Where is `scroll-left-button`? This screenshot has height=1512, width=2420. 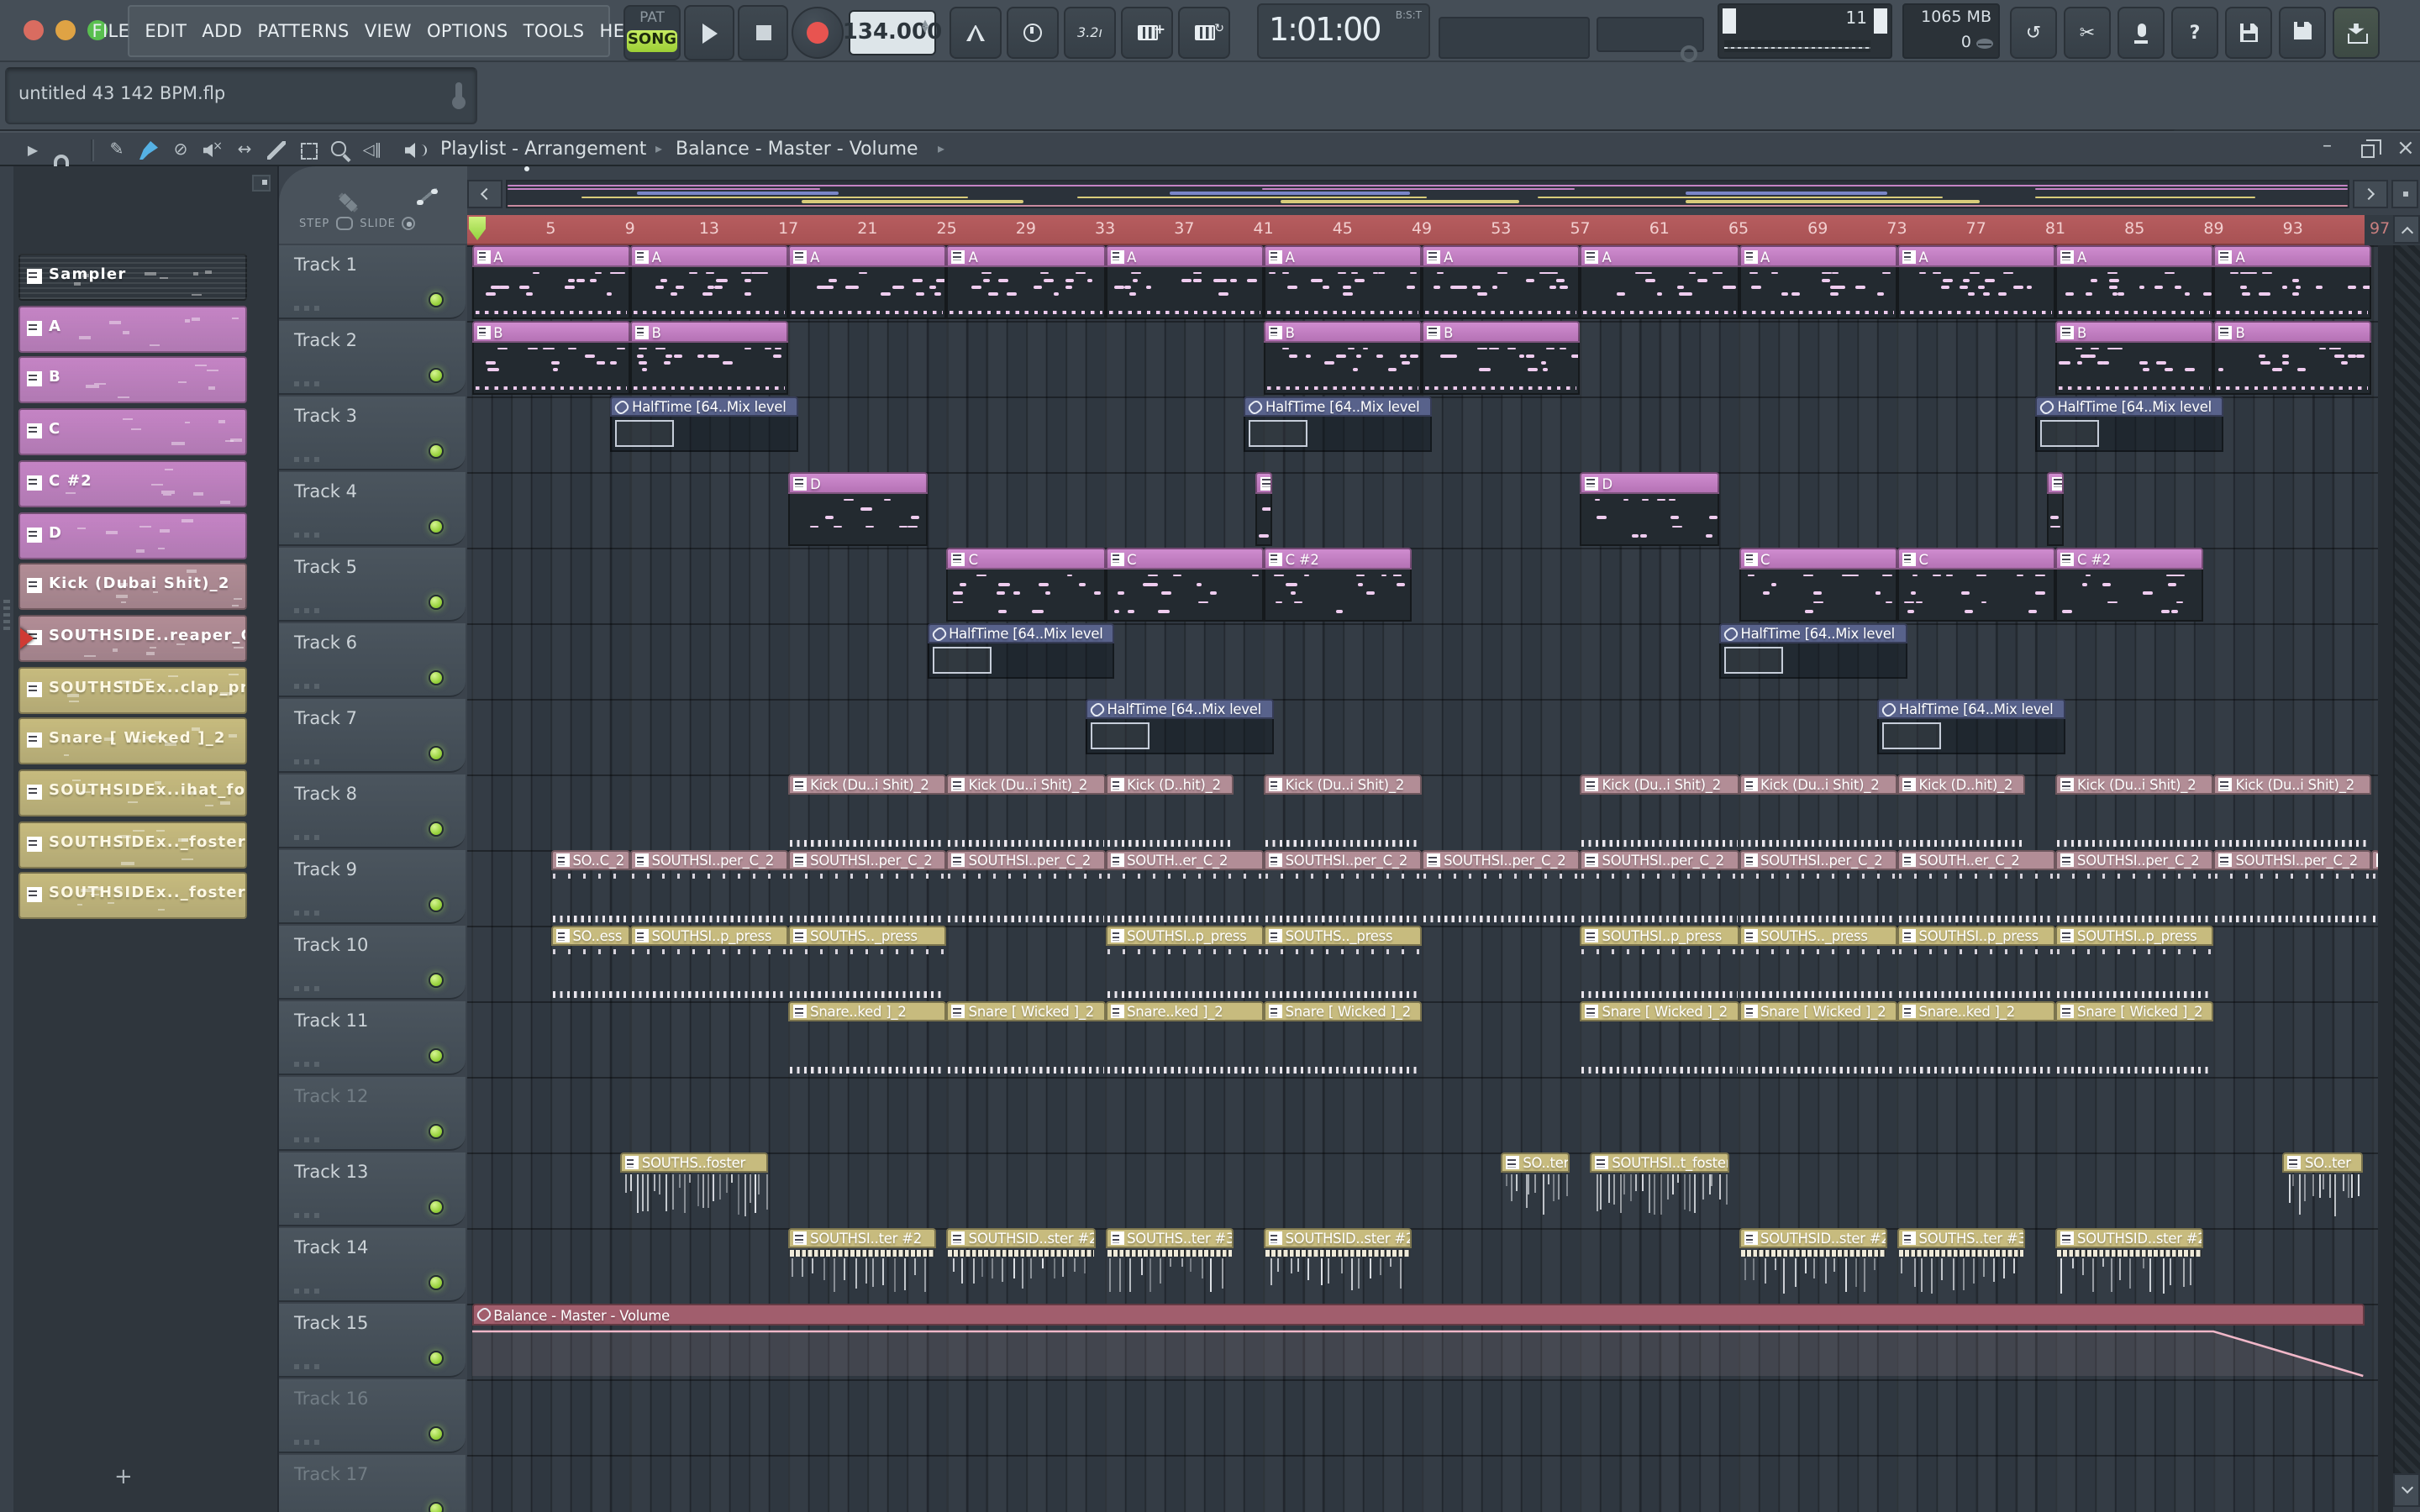 scroll-left-button is located at coordinates (484, 194).